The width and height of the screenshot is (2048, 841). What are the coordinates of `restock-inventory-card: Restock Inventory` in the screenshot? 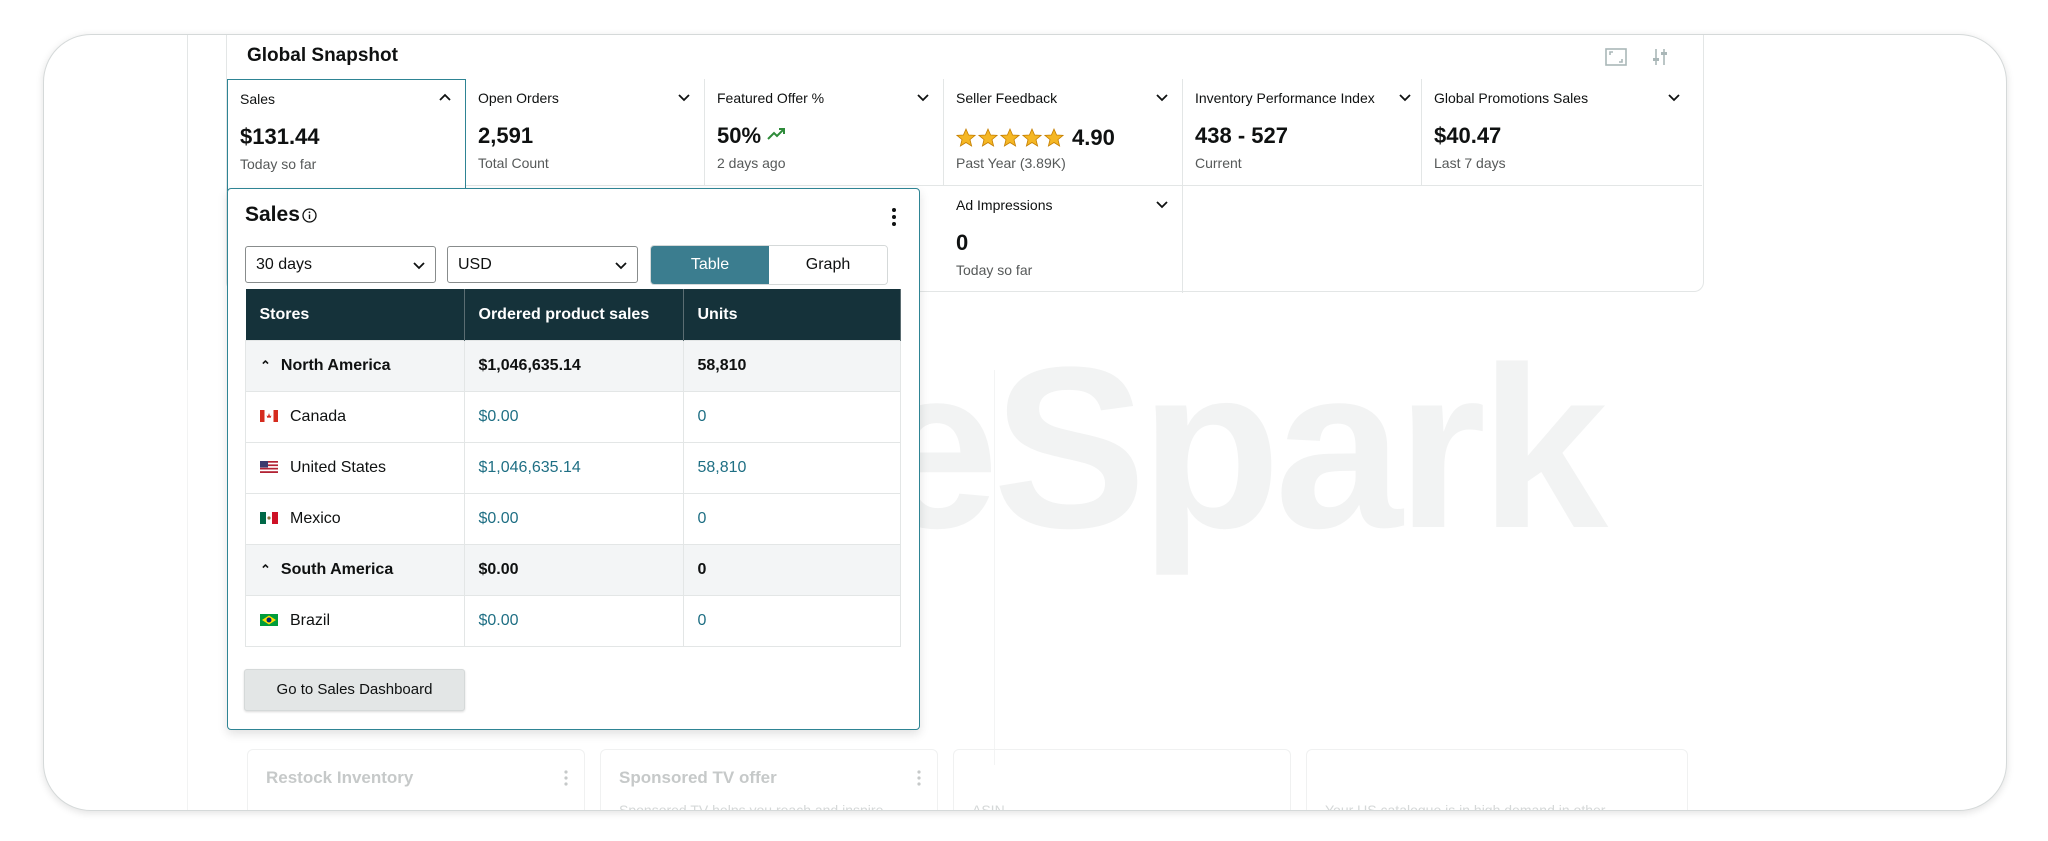 It's located at (416, 779).